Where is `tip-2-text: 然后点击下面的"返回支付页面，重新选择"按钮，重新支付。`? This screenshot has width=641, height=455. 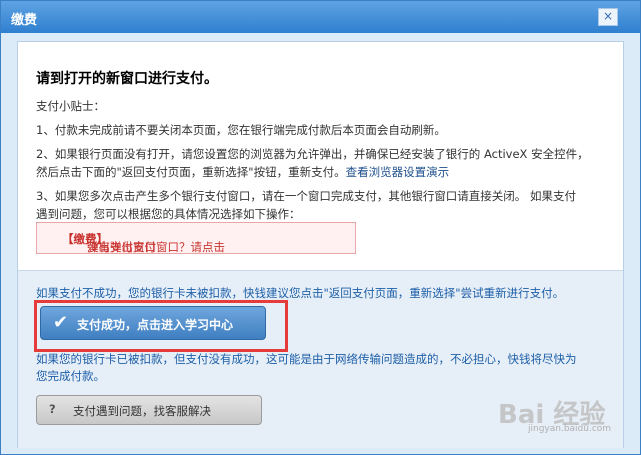
tip-2-text: 然后点击下面的"返回支付页面，重新选择"按钮，重新支付。 is located at coordinates (191, 172).